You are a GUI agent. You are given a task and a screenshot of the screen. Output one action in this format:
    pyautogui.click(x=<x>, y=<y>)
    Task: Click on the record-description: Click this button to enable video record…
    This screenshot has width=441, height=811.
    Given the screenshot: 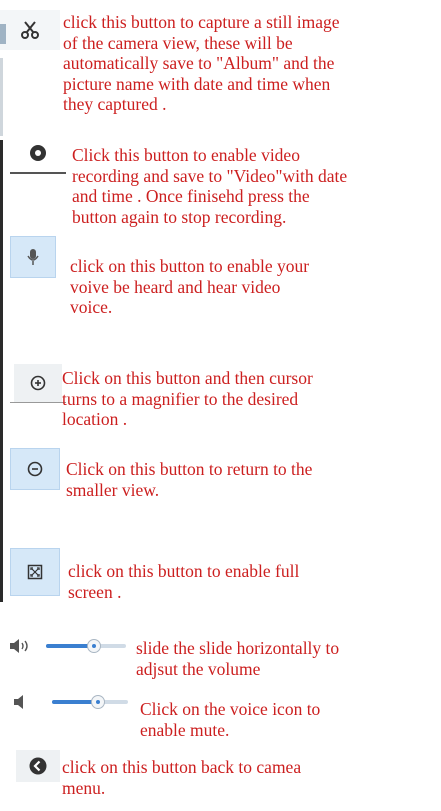 What is the action you would take?
    pyautogui.click(x=210, y=186)
    